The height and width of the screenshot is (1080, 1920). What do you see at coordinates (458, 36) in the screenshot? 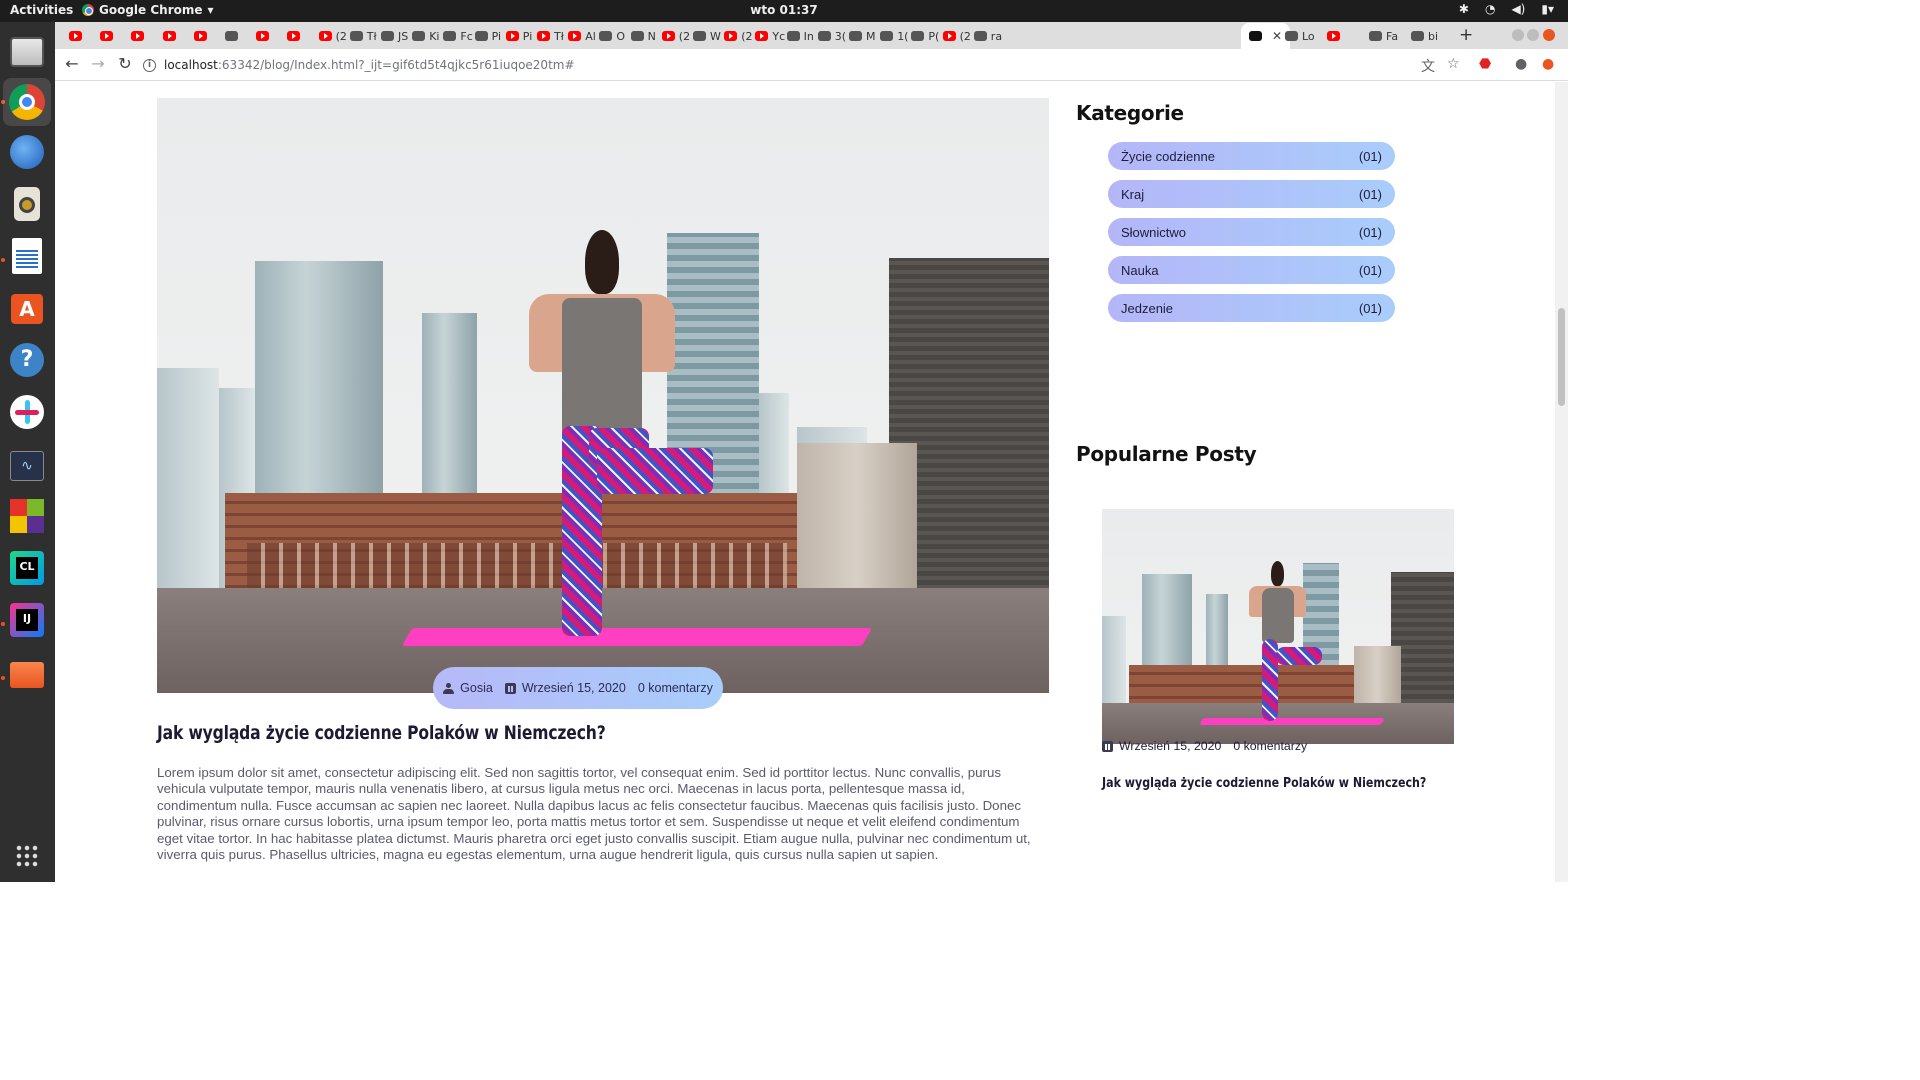
I see `tab-left-13: Fc` at bounding box center [458, 36].